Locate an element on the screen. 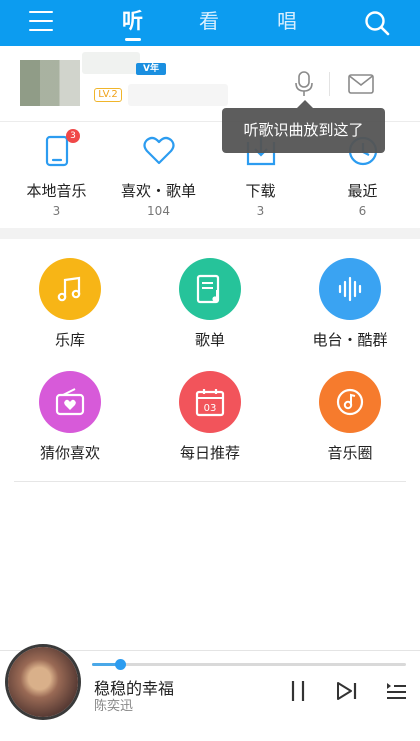  feature-circle: 03 is located at coordinates (210, 402).